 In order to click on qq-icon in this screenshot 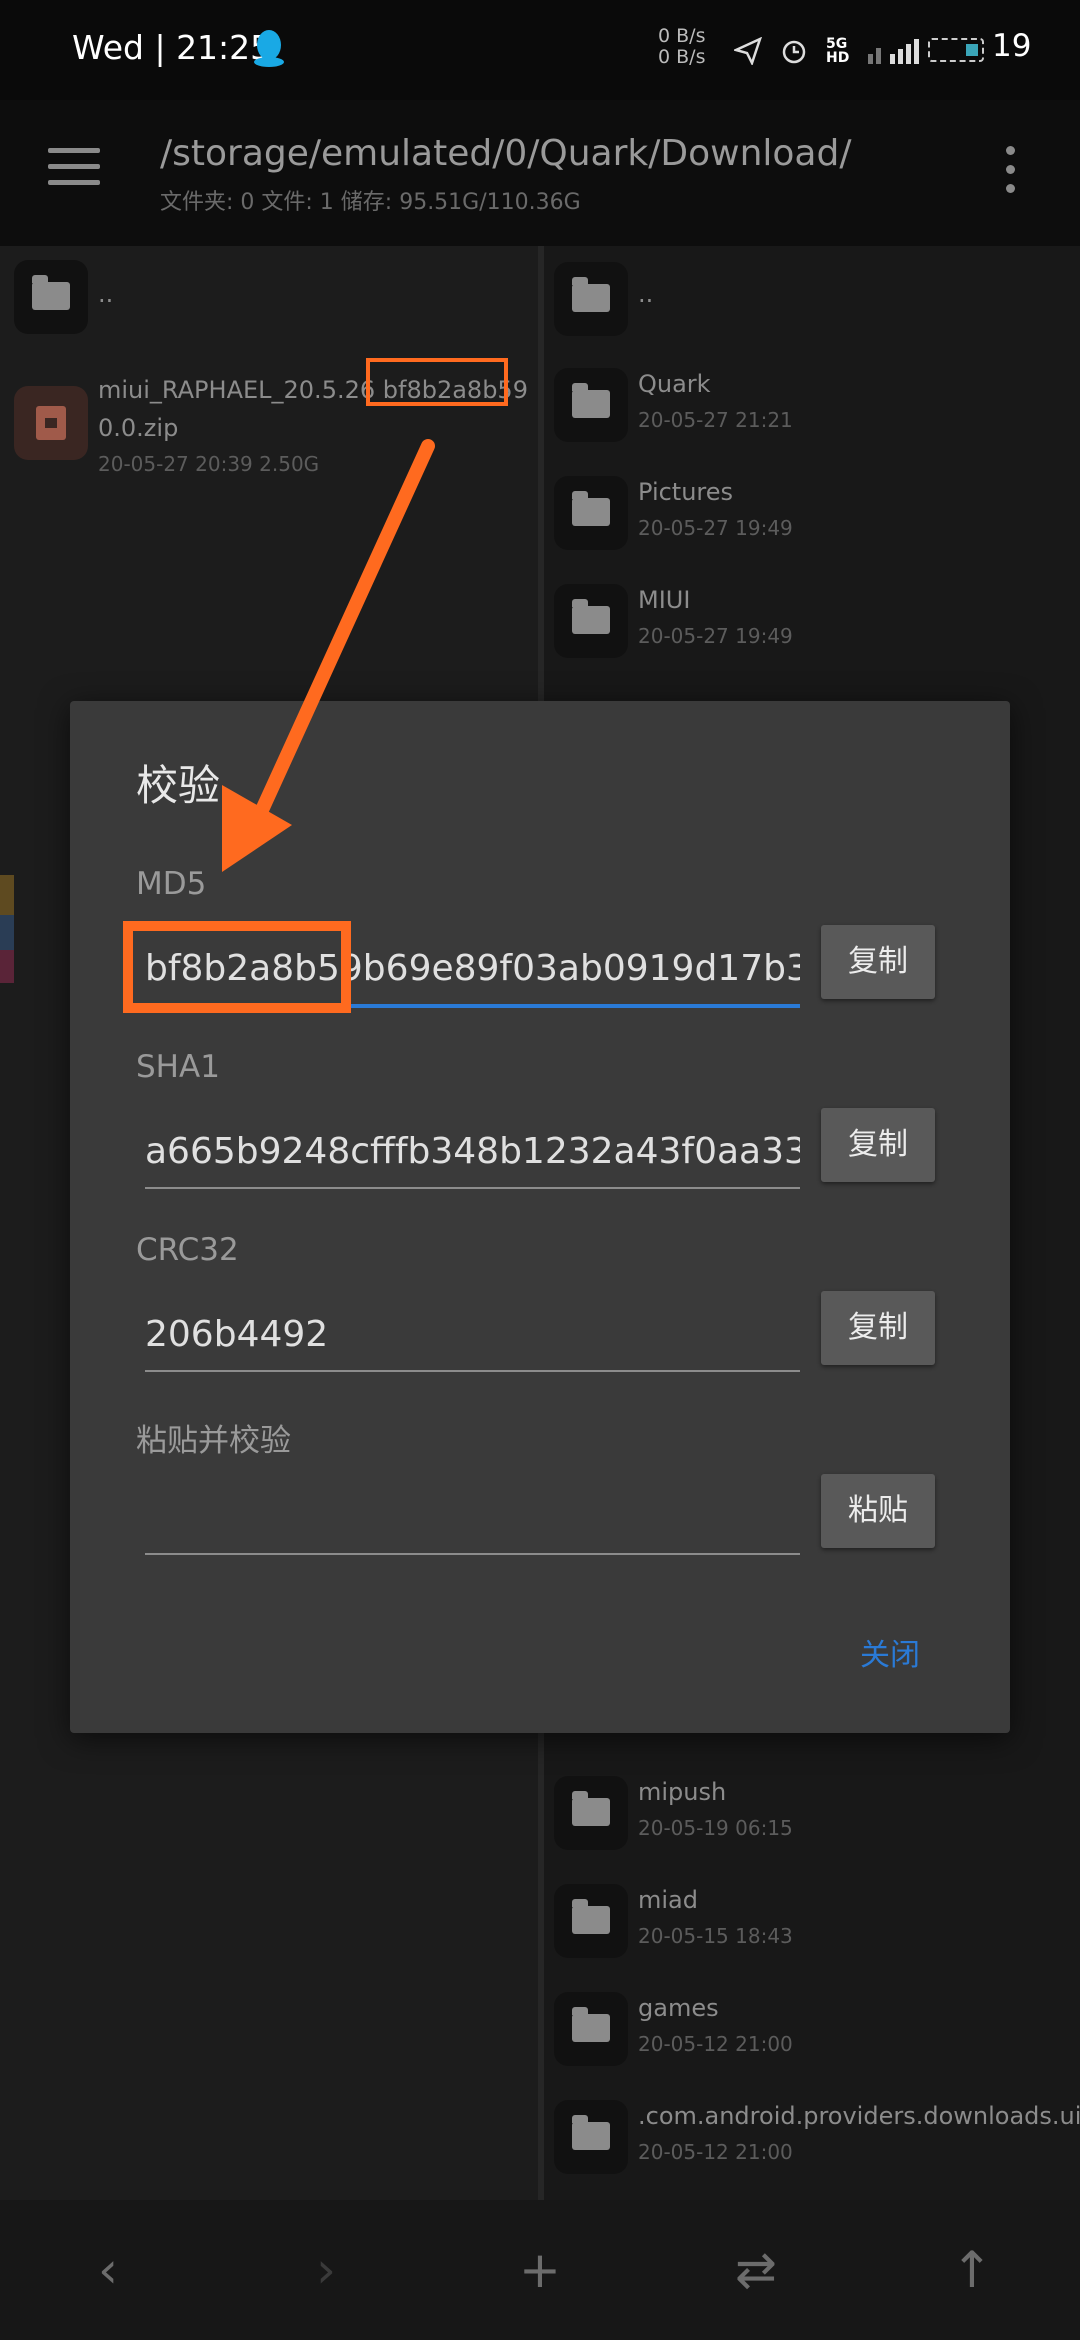, I will do `click(269, 48)`.